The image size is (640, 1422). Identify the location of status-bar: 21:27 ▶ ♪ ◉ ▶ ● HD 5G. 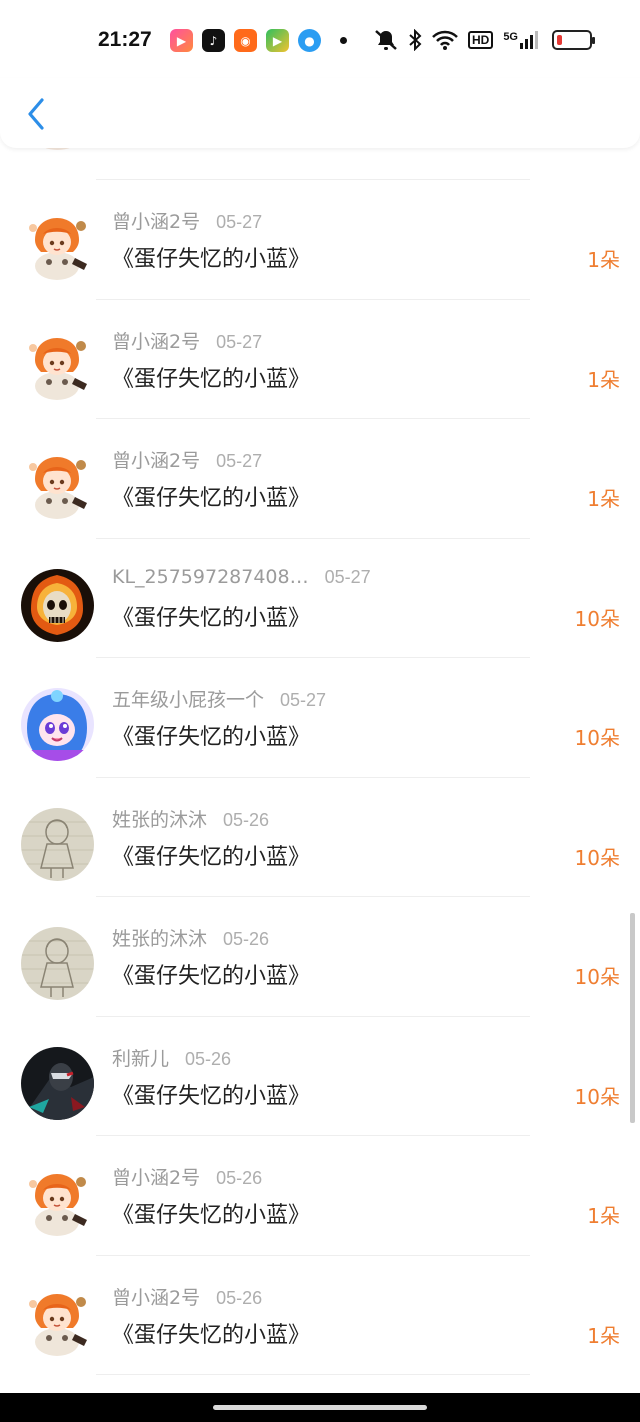
(320, 40).